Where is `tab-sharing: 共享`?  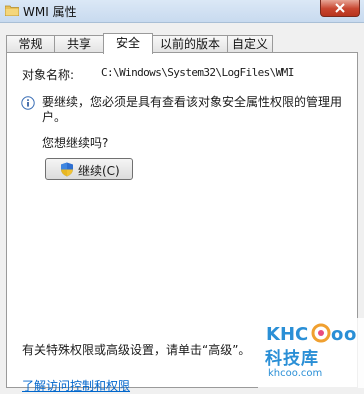
tab-sharing: 共享 is located at coordinates (79, 44).